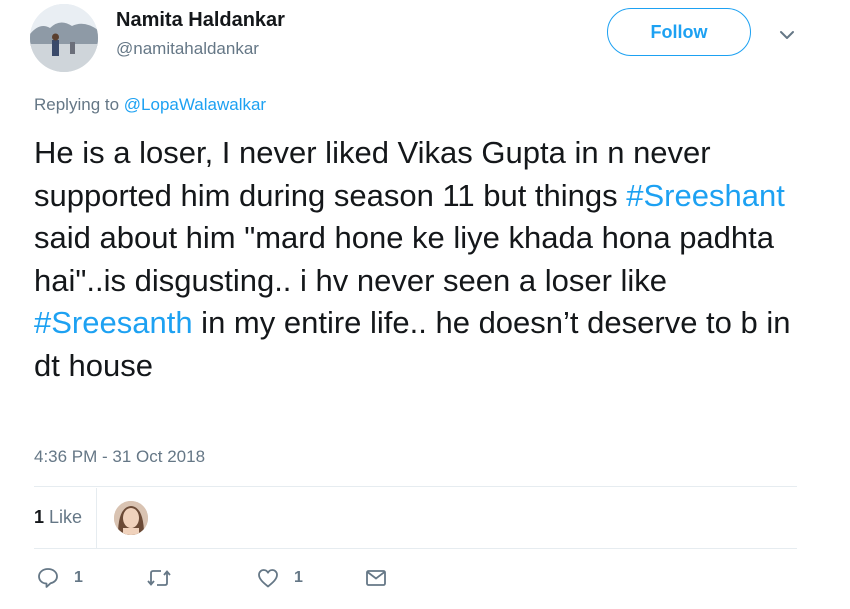 The width and height of the screenshot is (850, 609). I want to click on retweet-icon, so click(159, 578).